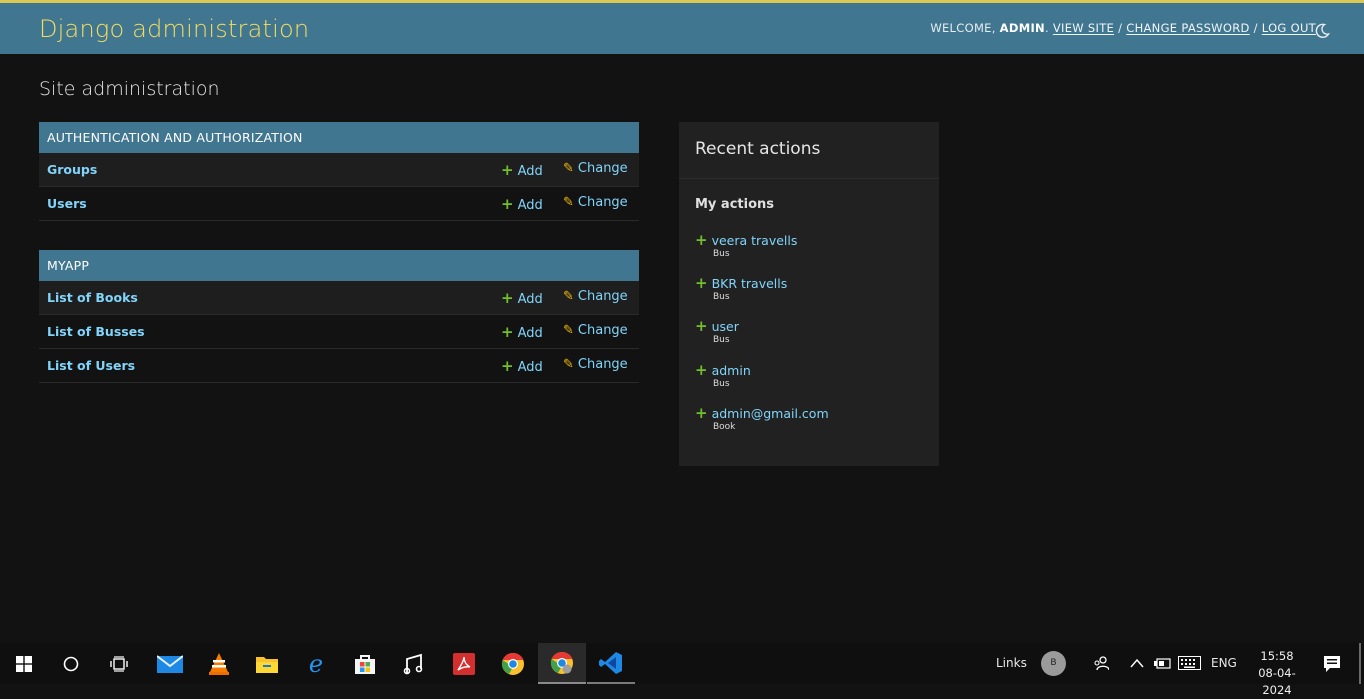 The width and height of the screenshot is (1364, 699). I want to click on table-row: Users + Add ✎ Change, so click(339, 204).